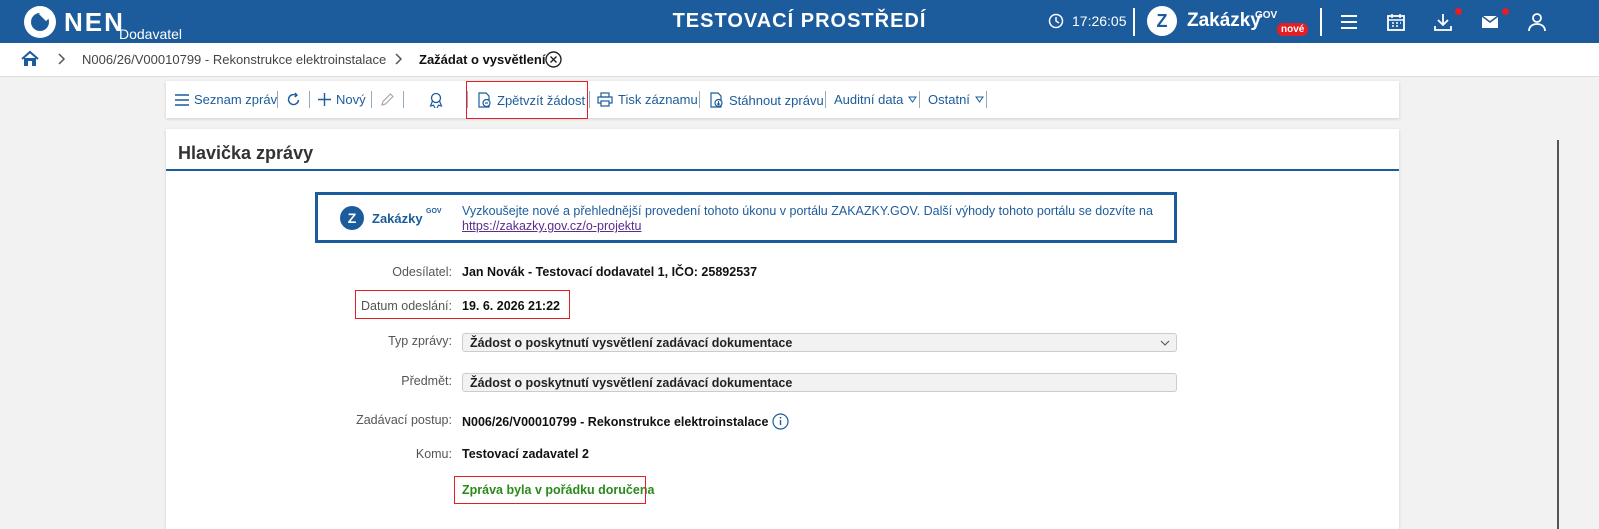 This screenshot has width=1599, height=529. What do you see at coordinates (422, 272) in the screenshot?
I see `sender-label: Odesílatel:` at bounding box center [422, 272].